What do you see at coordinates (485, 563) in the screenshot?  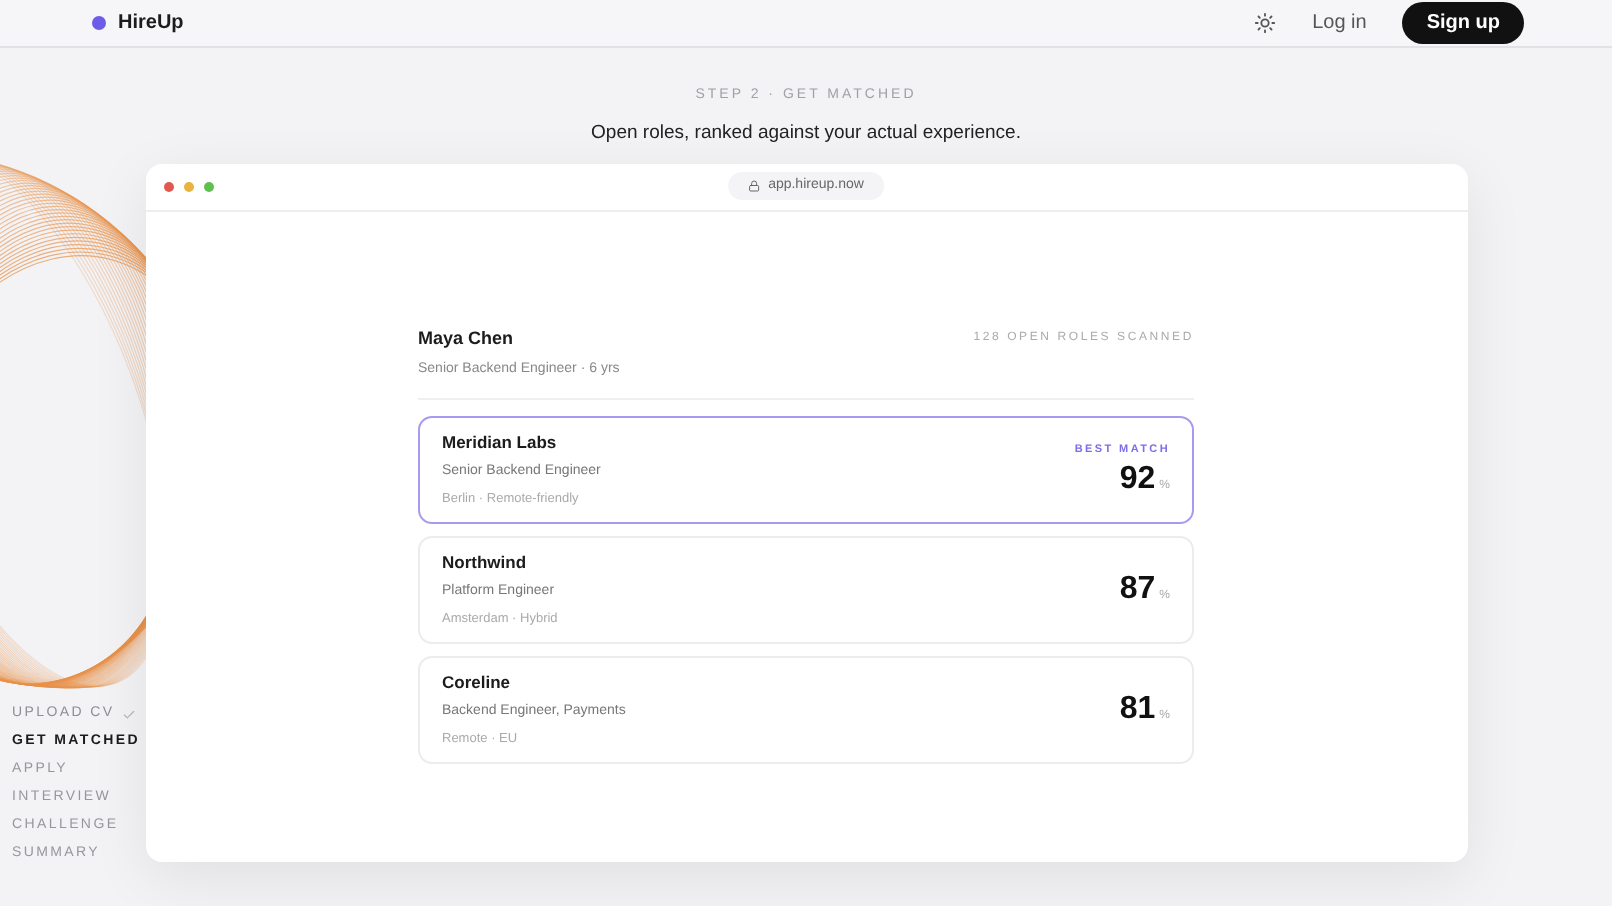 I see `company-name: Northwind` at bounding box center [485, 563].